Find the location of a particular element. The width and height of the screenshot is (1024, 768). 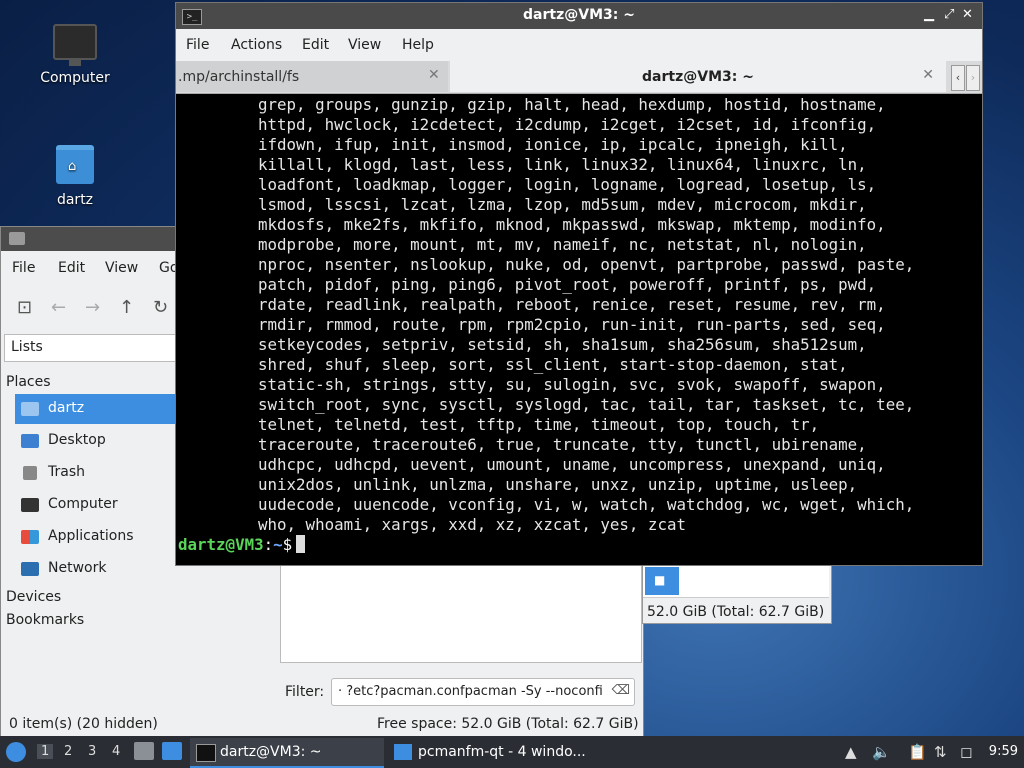

file-manager-launcher-icon is located at coordinates (144, 751).